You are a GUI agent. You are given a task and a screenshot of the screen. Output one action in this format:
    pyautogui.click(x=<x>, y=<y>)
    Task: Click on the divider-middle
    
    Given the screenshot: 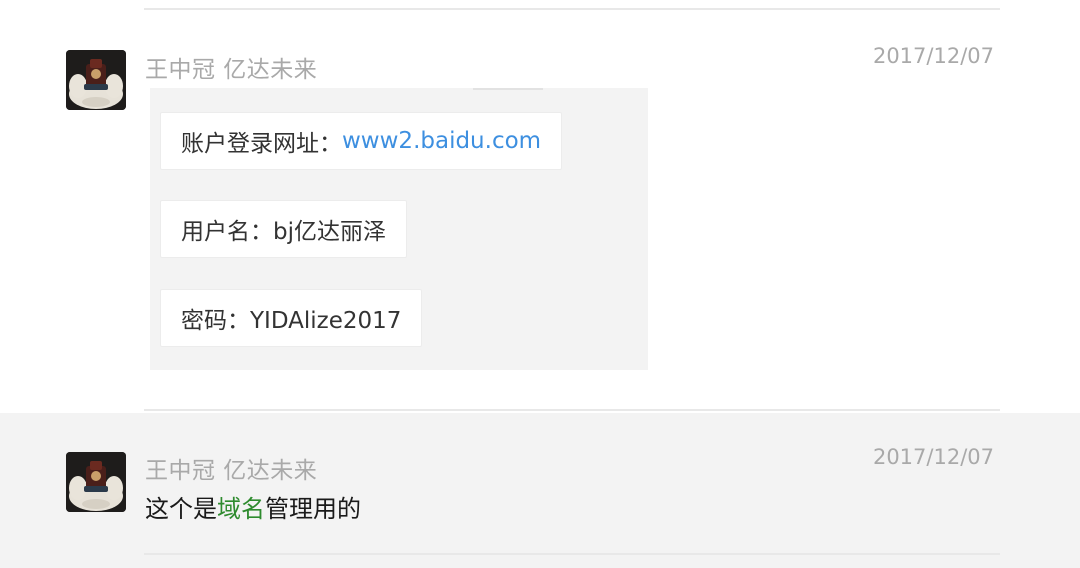 What is the action you would take?
    pyautogui.click(x=572, y=410)
    